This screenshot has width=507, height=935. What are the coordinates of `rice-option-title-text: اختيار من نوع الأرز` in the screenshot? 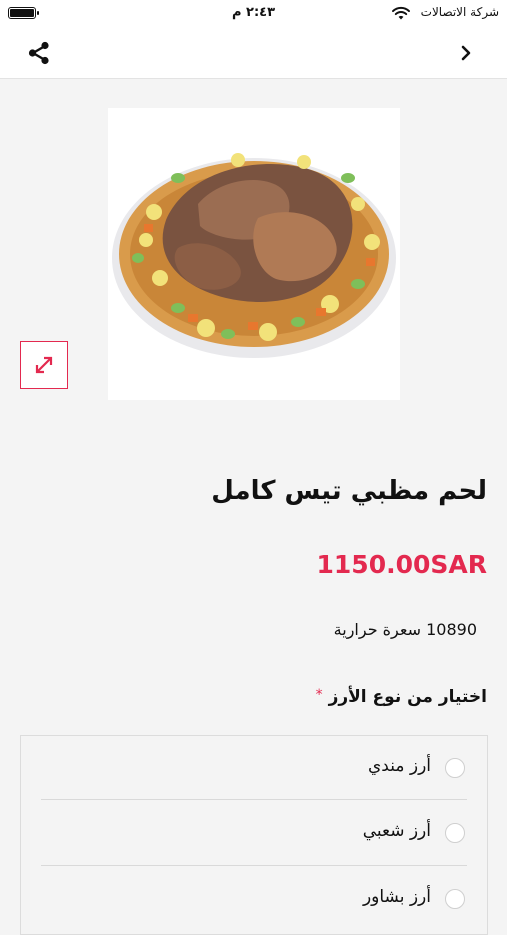 It's located at (407, 697).